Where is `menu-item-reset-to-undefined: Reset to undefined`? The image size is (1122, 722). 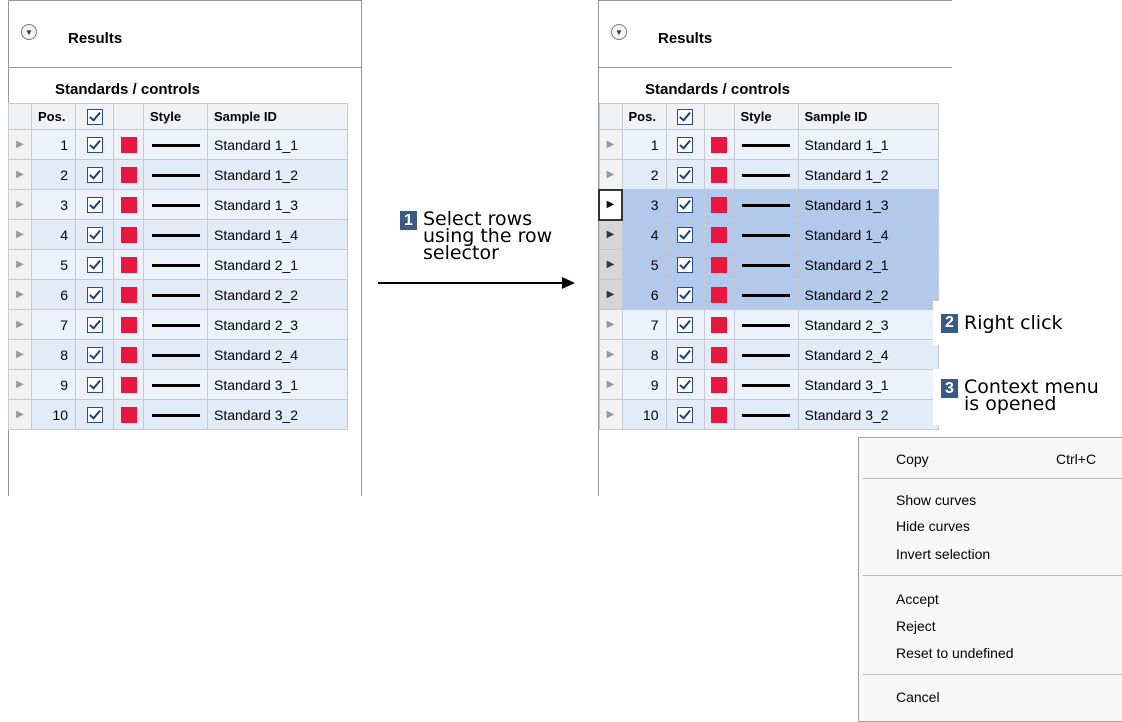
menu-item-reset-to-undefined: Reset to undefined is located at coordinates (955, 653).